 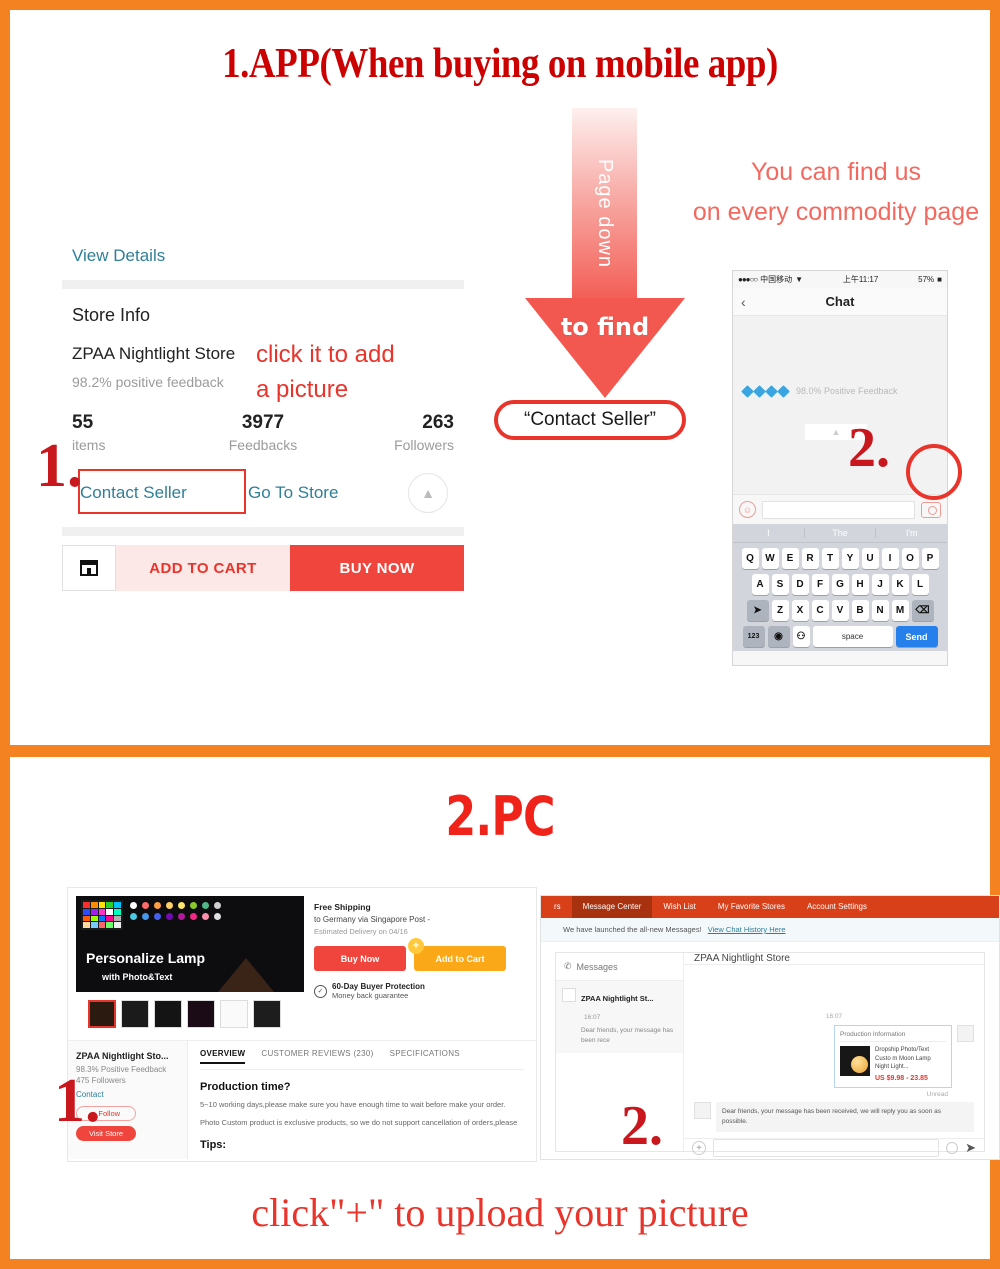 What do you see at coordinates (900, 610) in the screenshot?
I see `key-m: M` at bounding box center [900, 610].